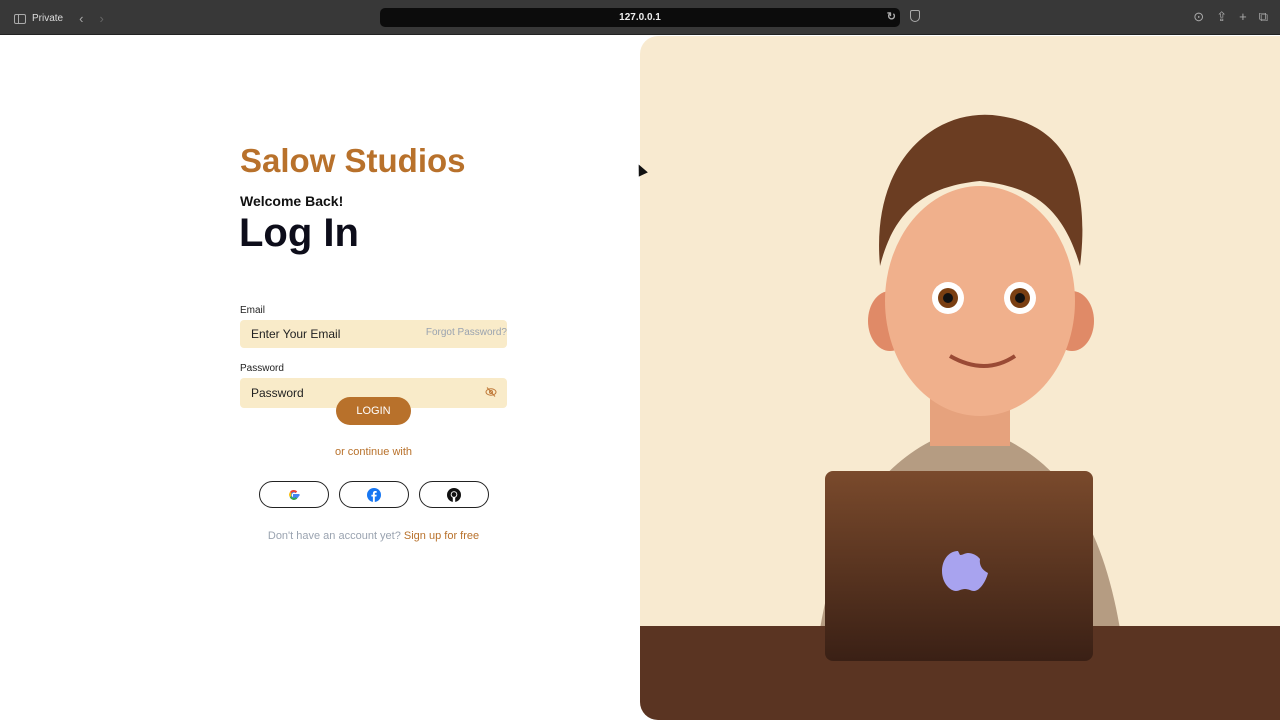  Describe the element at coordinates (334, 536) in the screenshot. I see `no-account-text: Don't have an account yet?` at that location.